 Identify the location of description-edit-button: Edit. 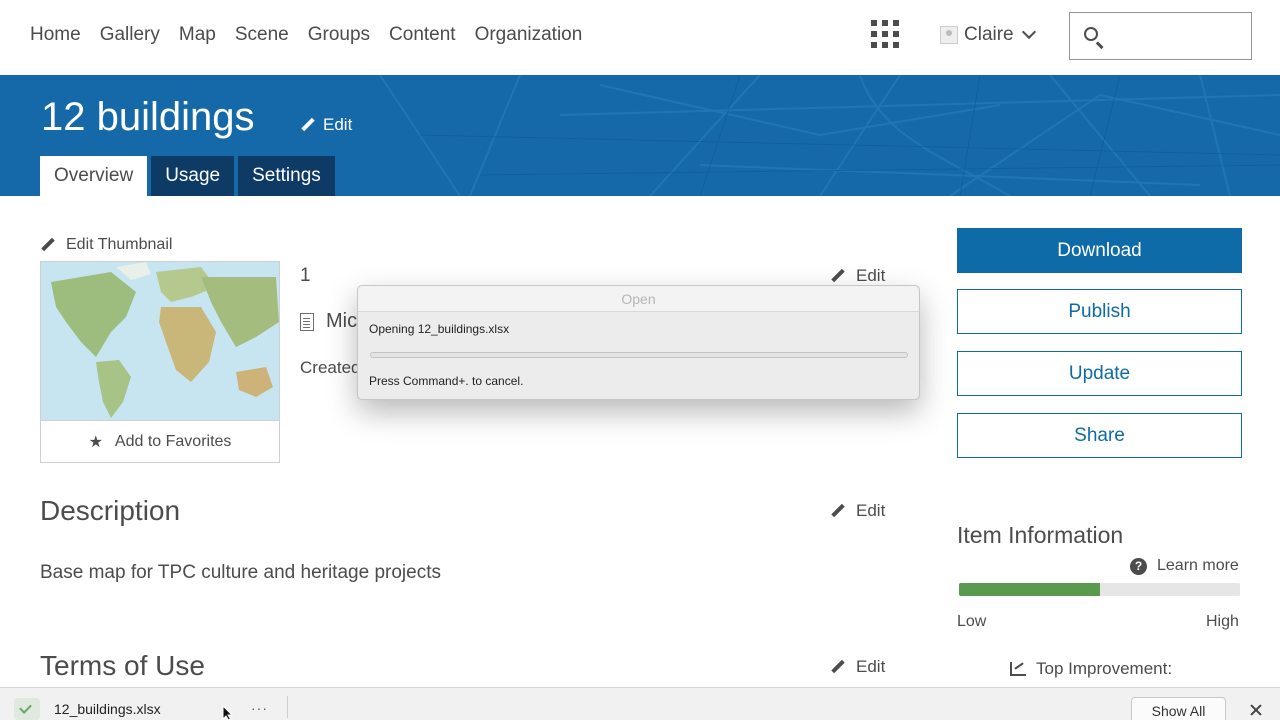
(857, 511).